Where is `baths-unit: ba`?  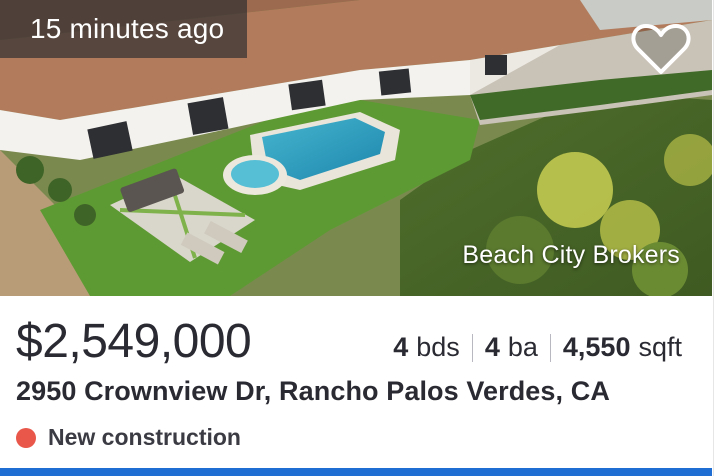
baths-unit: ba is located at coordinates (522, 347).